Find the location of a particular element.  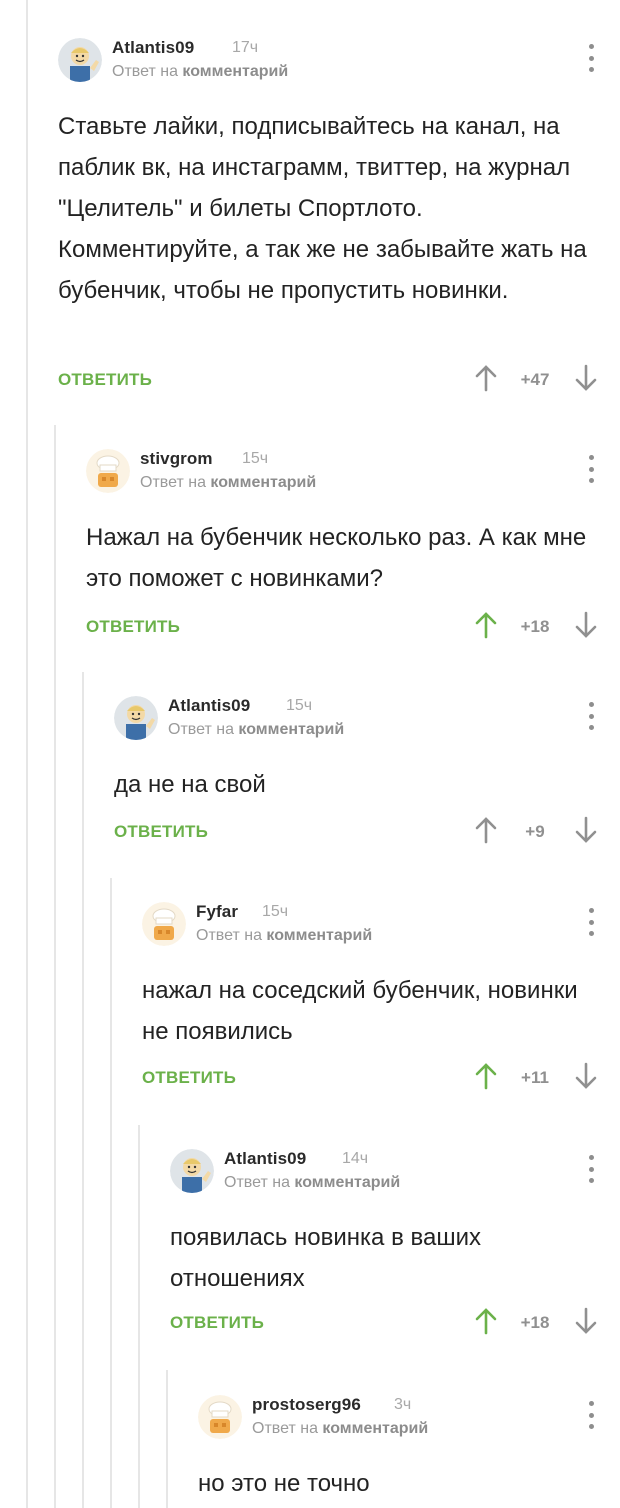

comment-time: 17ч is located at coordinates (245, 47).